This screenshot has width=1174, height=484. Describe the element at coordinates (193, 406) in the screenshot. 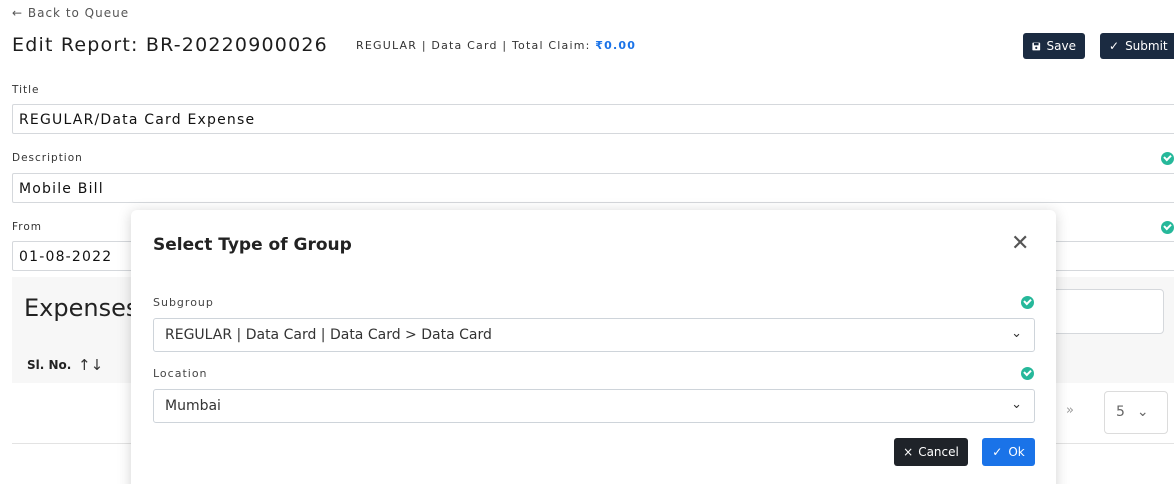

I see `location-value: Mumbai` at that location.